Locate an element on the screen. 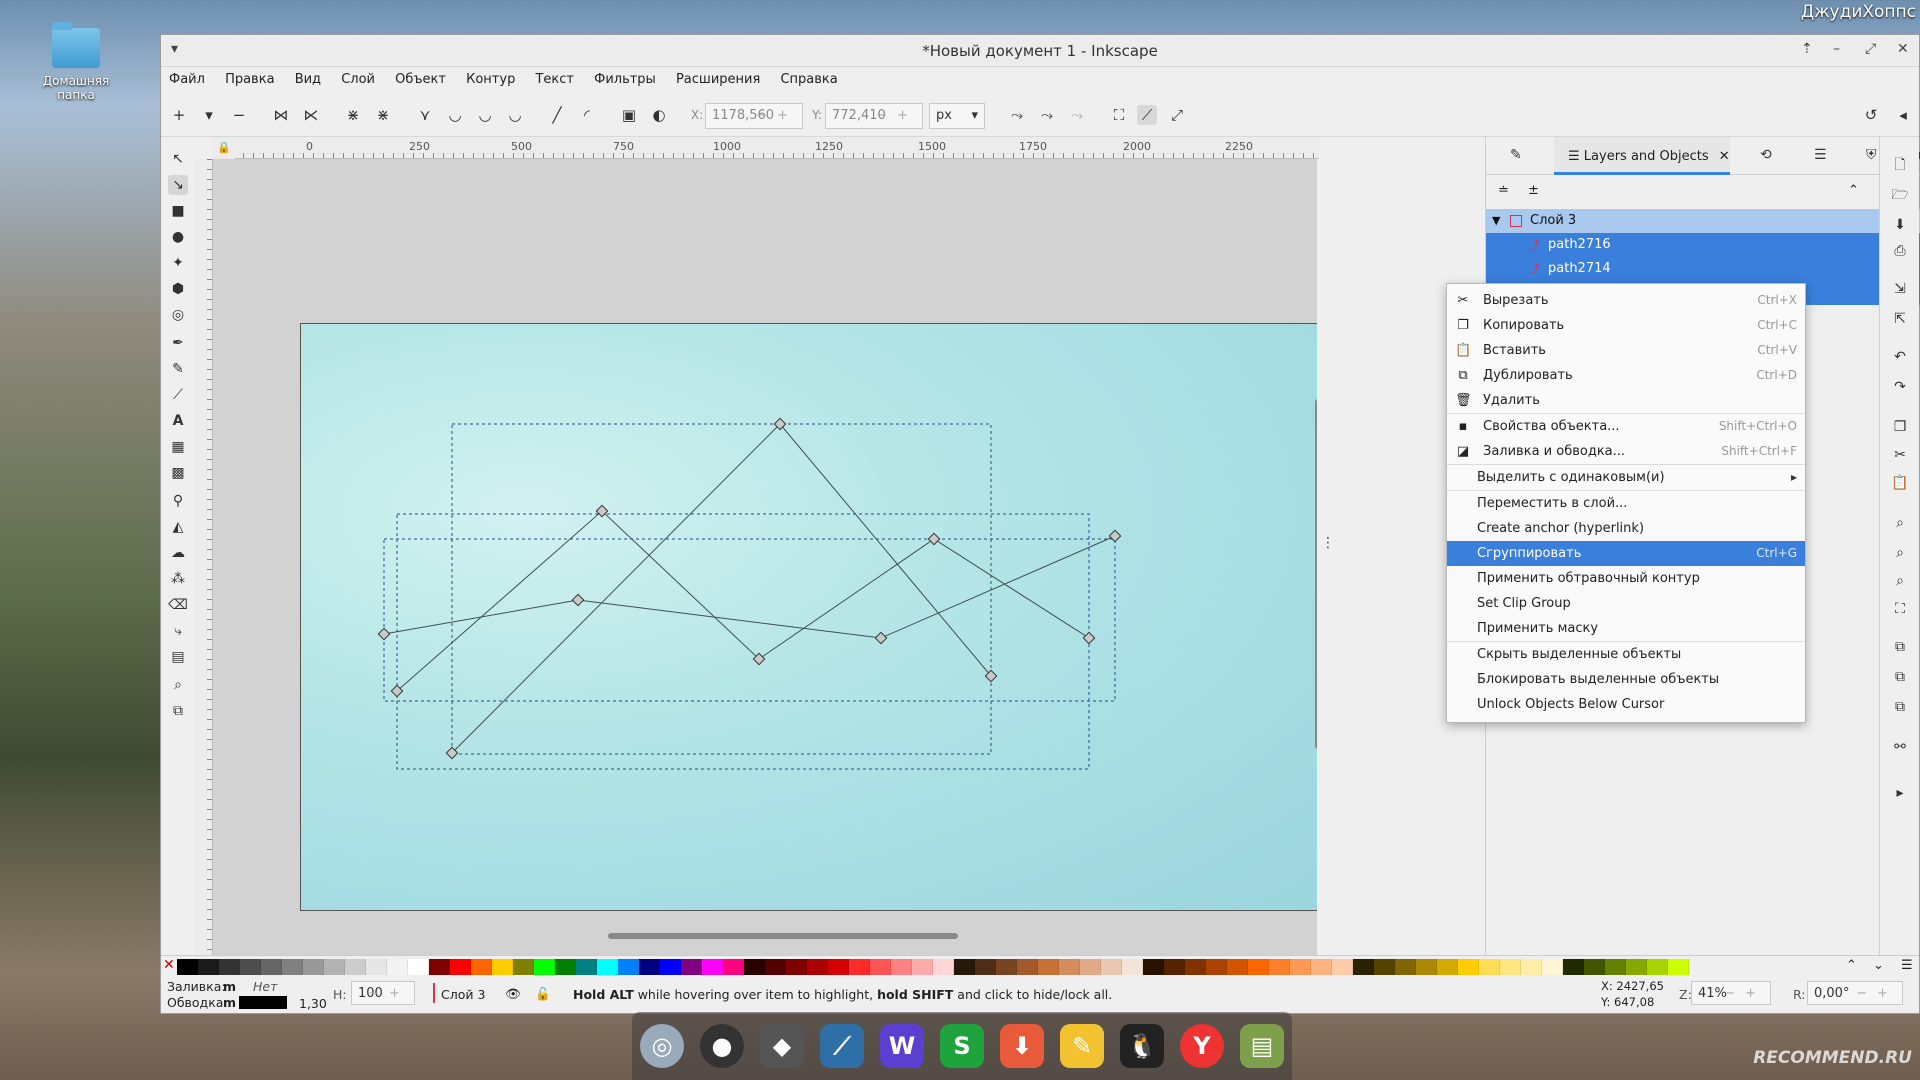 The height and width of the screenshot is (1080, 1920). context-menu-item: ⧉ Дублировать Ctrl+D is located at coordinates (1626, 375).